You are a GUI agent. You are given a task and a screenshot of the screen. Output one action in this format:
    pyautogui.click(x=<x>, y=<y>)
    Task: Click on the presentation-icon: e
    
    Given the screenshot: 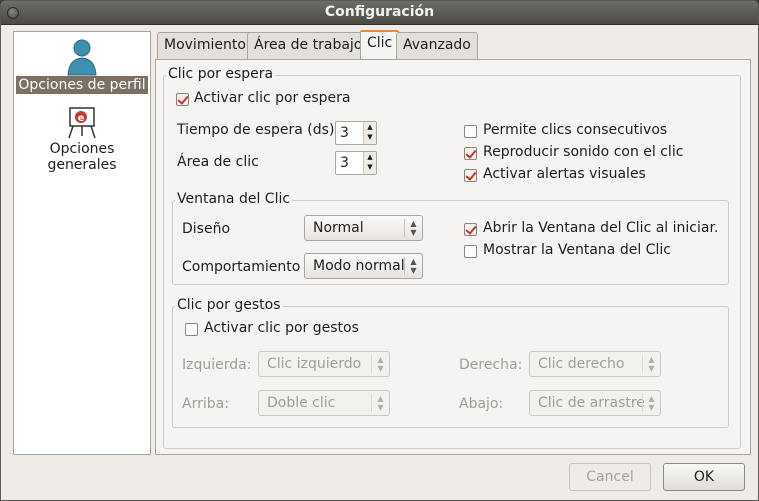 What is the action you would take?
    pyautogui.click(x=82, y=123)
    